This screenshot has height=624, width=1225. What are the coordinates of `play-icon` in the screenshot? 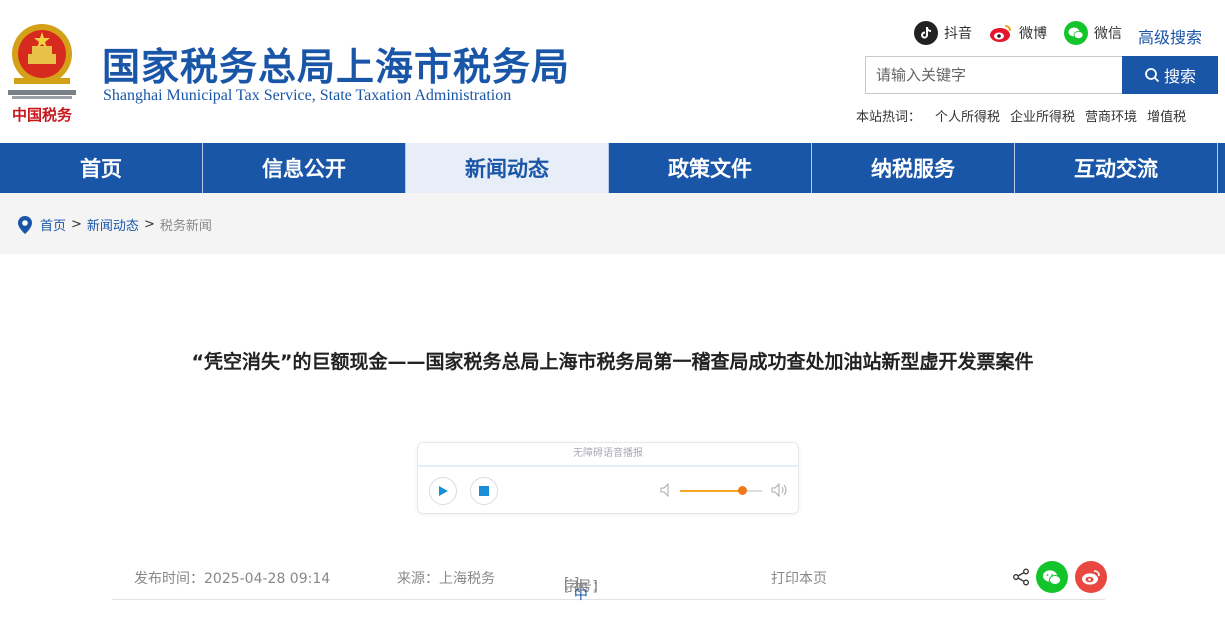 It's located at (443, 491).